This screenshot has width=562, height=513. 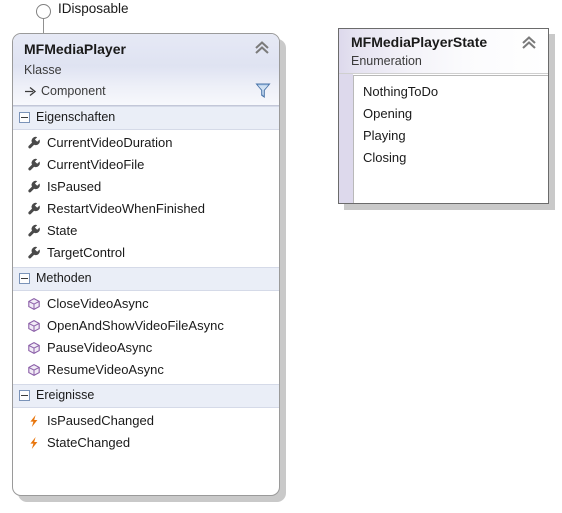 What do you see at coordinates (135, 325) in the screenshot?
I see `member-label: OpenAndShowVideoFileAsync` at bounding box center [135, 325].